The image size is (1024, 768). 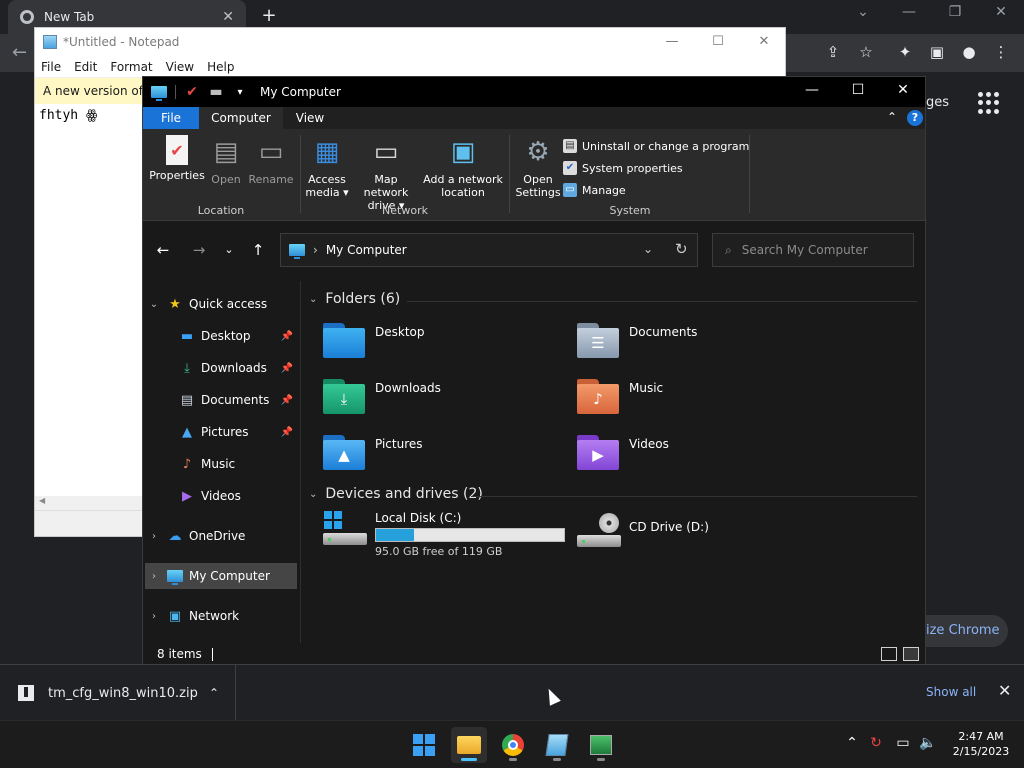 What do you see at coordinates (889, 654) in the screenshot?
I see `details-view-icon` at bounding box center [889, 654].